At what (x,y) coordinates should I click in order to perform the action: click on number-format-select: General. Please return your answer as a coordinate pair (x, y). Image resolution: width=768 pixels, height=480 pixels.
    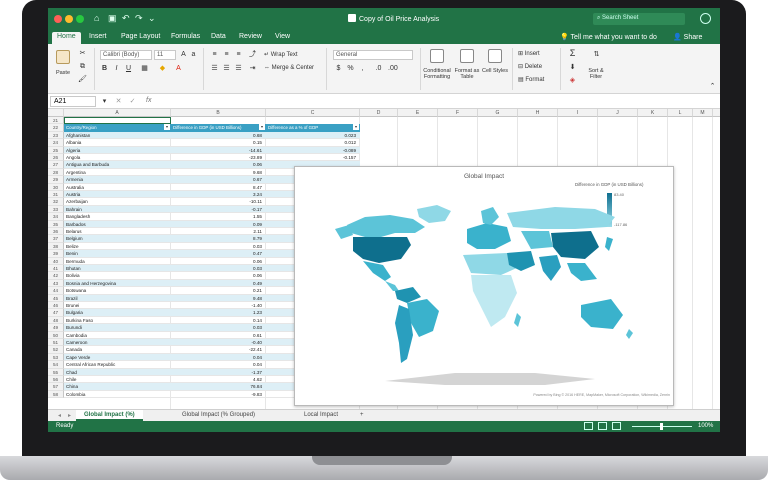
    Looking at the image, I should click on (373, 55).